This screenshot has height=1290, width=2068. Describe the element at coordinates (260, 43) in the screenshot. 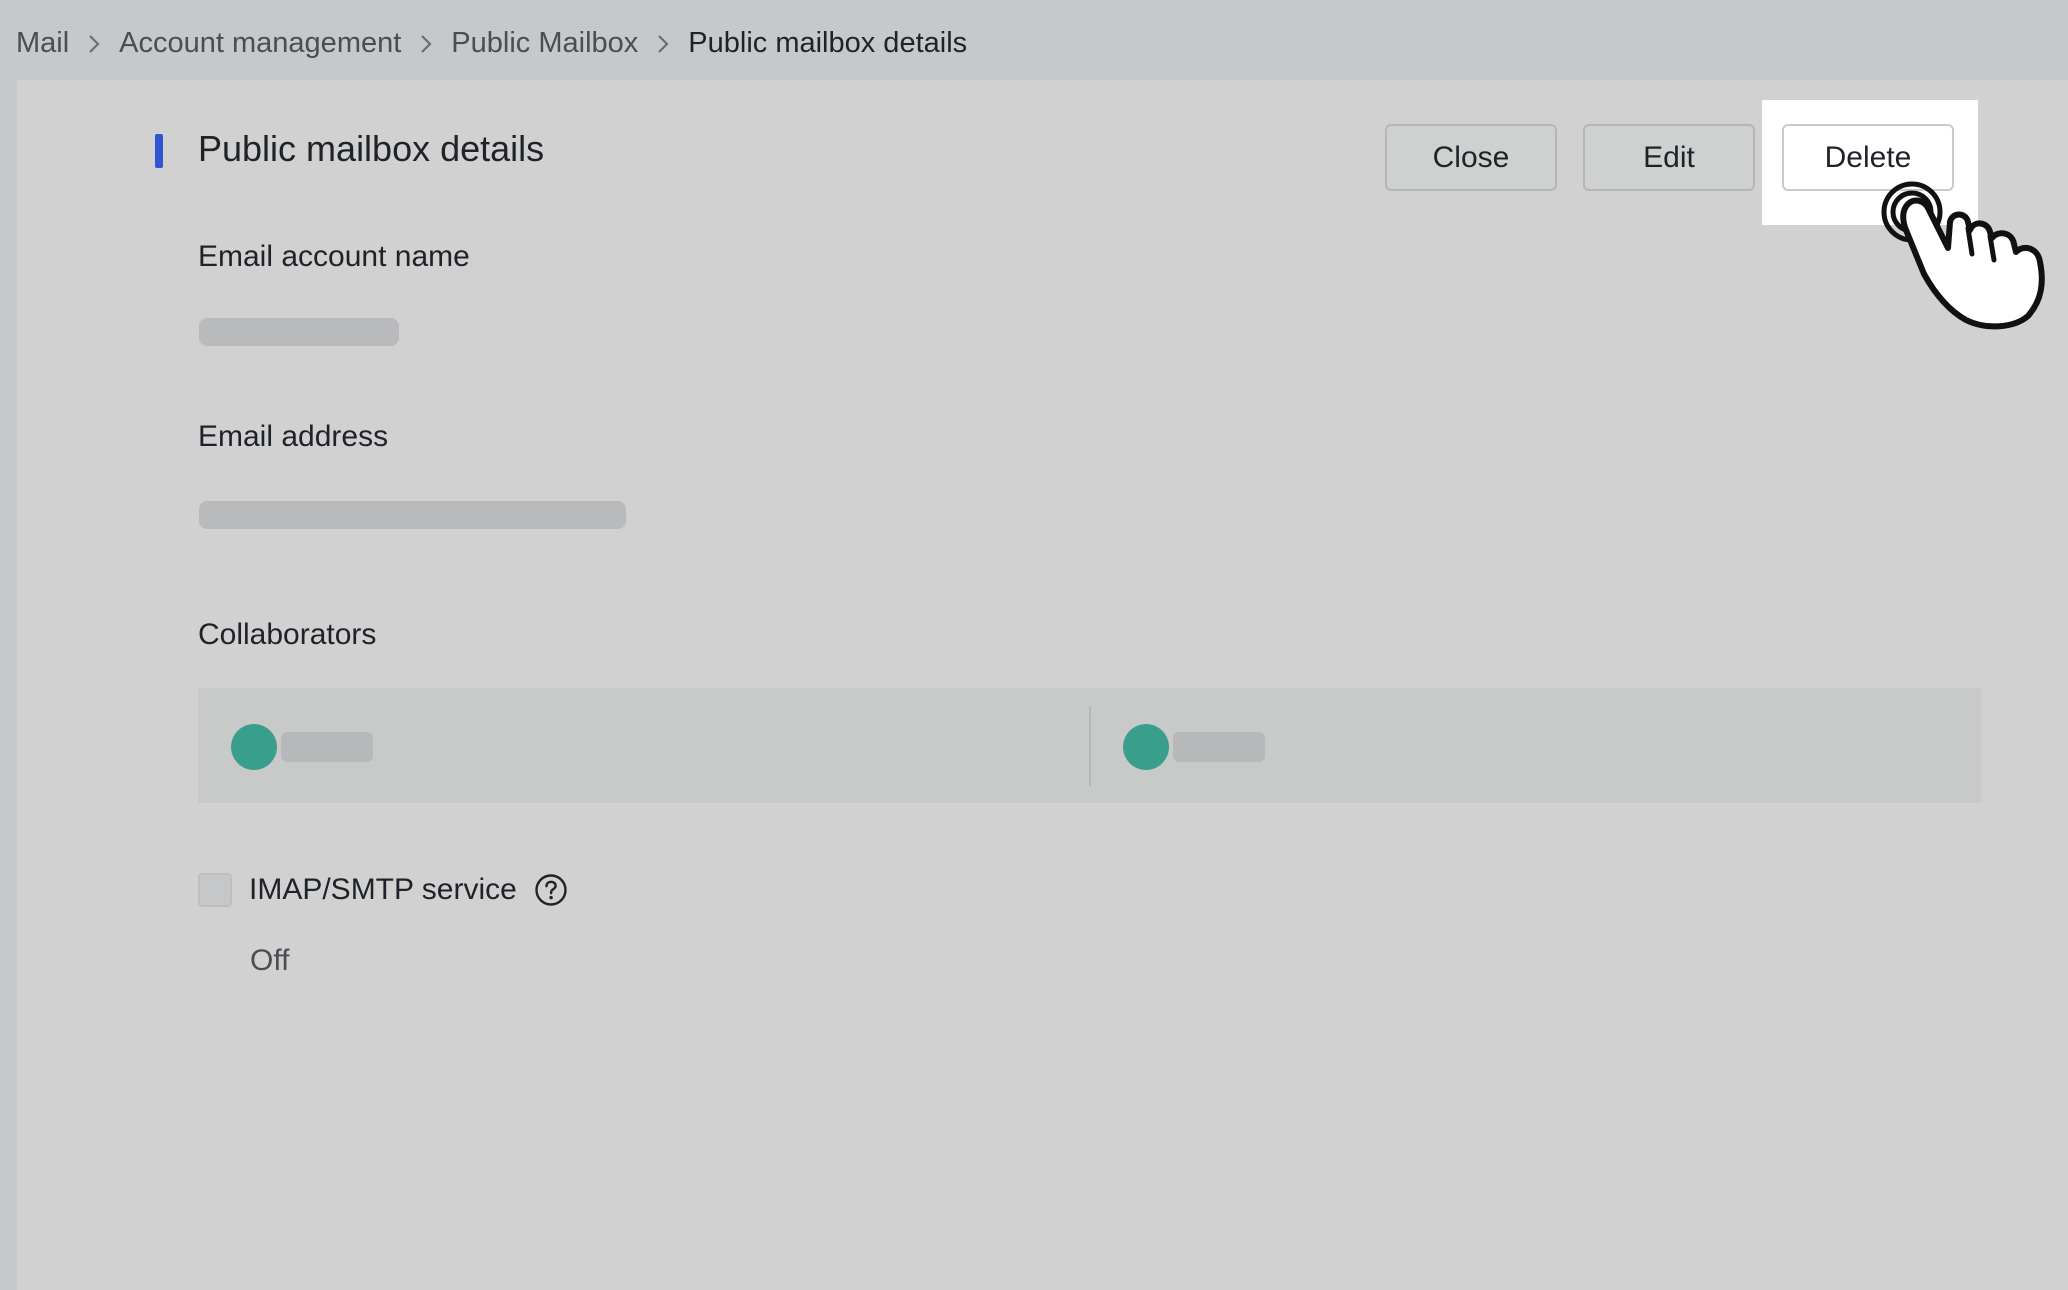

I see `breadcrumb-item-account-management: Account management` at that location.